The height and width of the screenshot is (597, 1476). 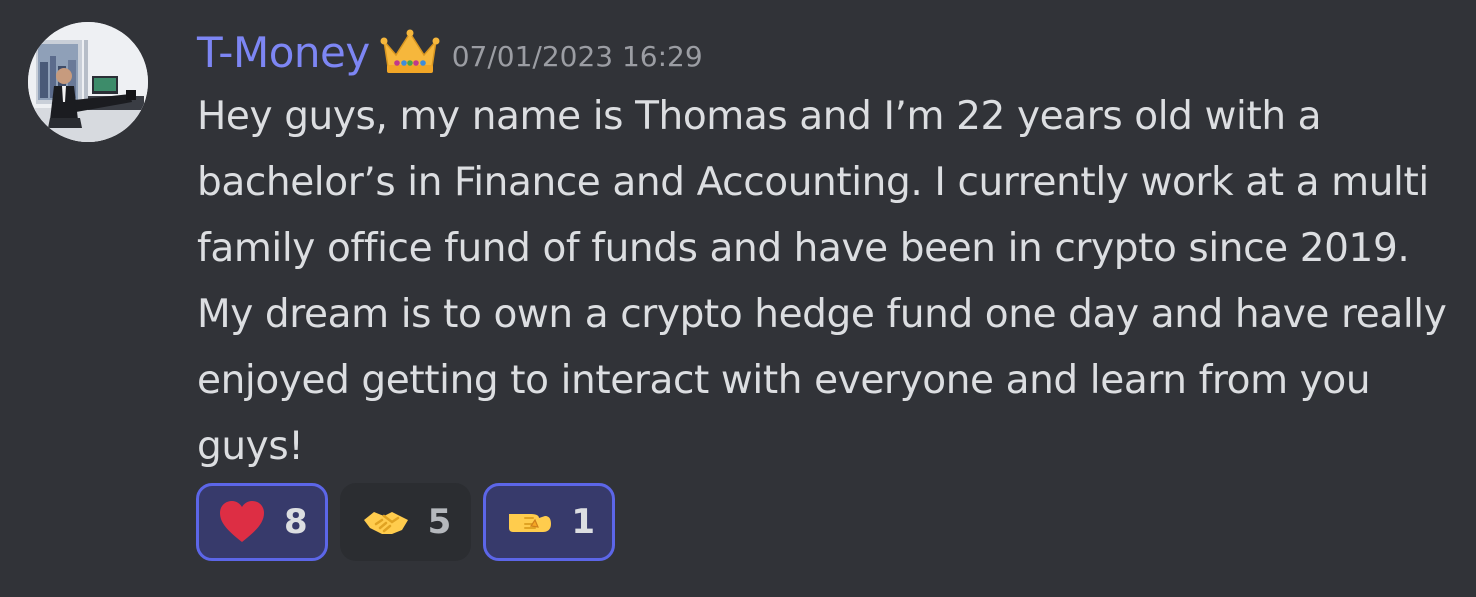 What do you see at coordinates (242, 522) in the screenshot?
I see `heart-icon` at bounding box center [242, 522].